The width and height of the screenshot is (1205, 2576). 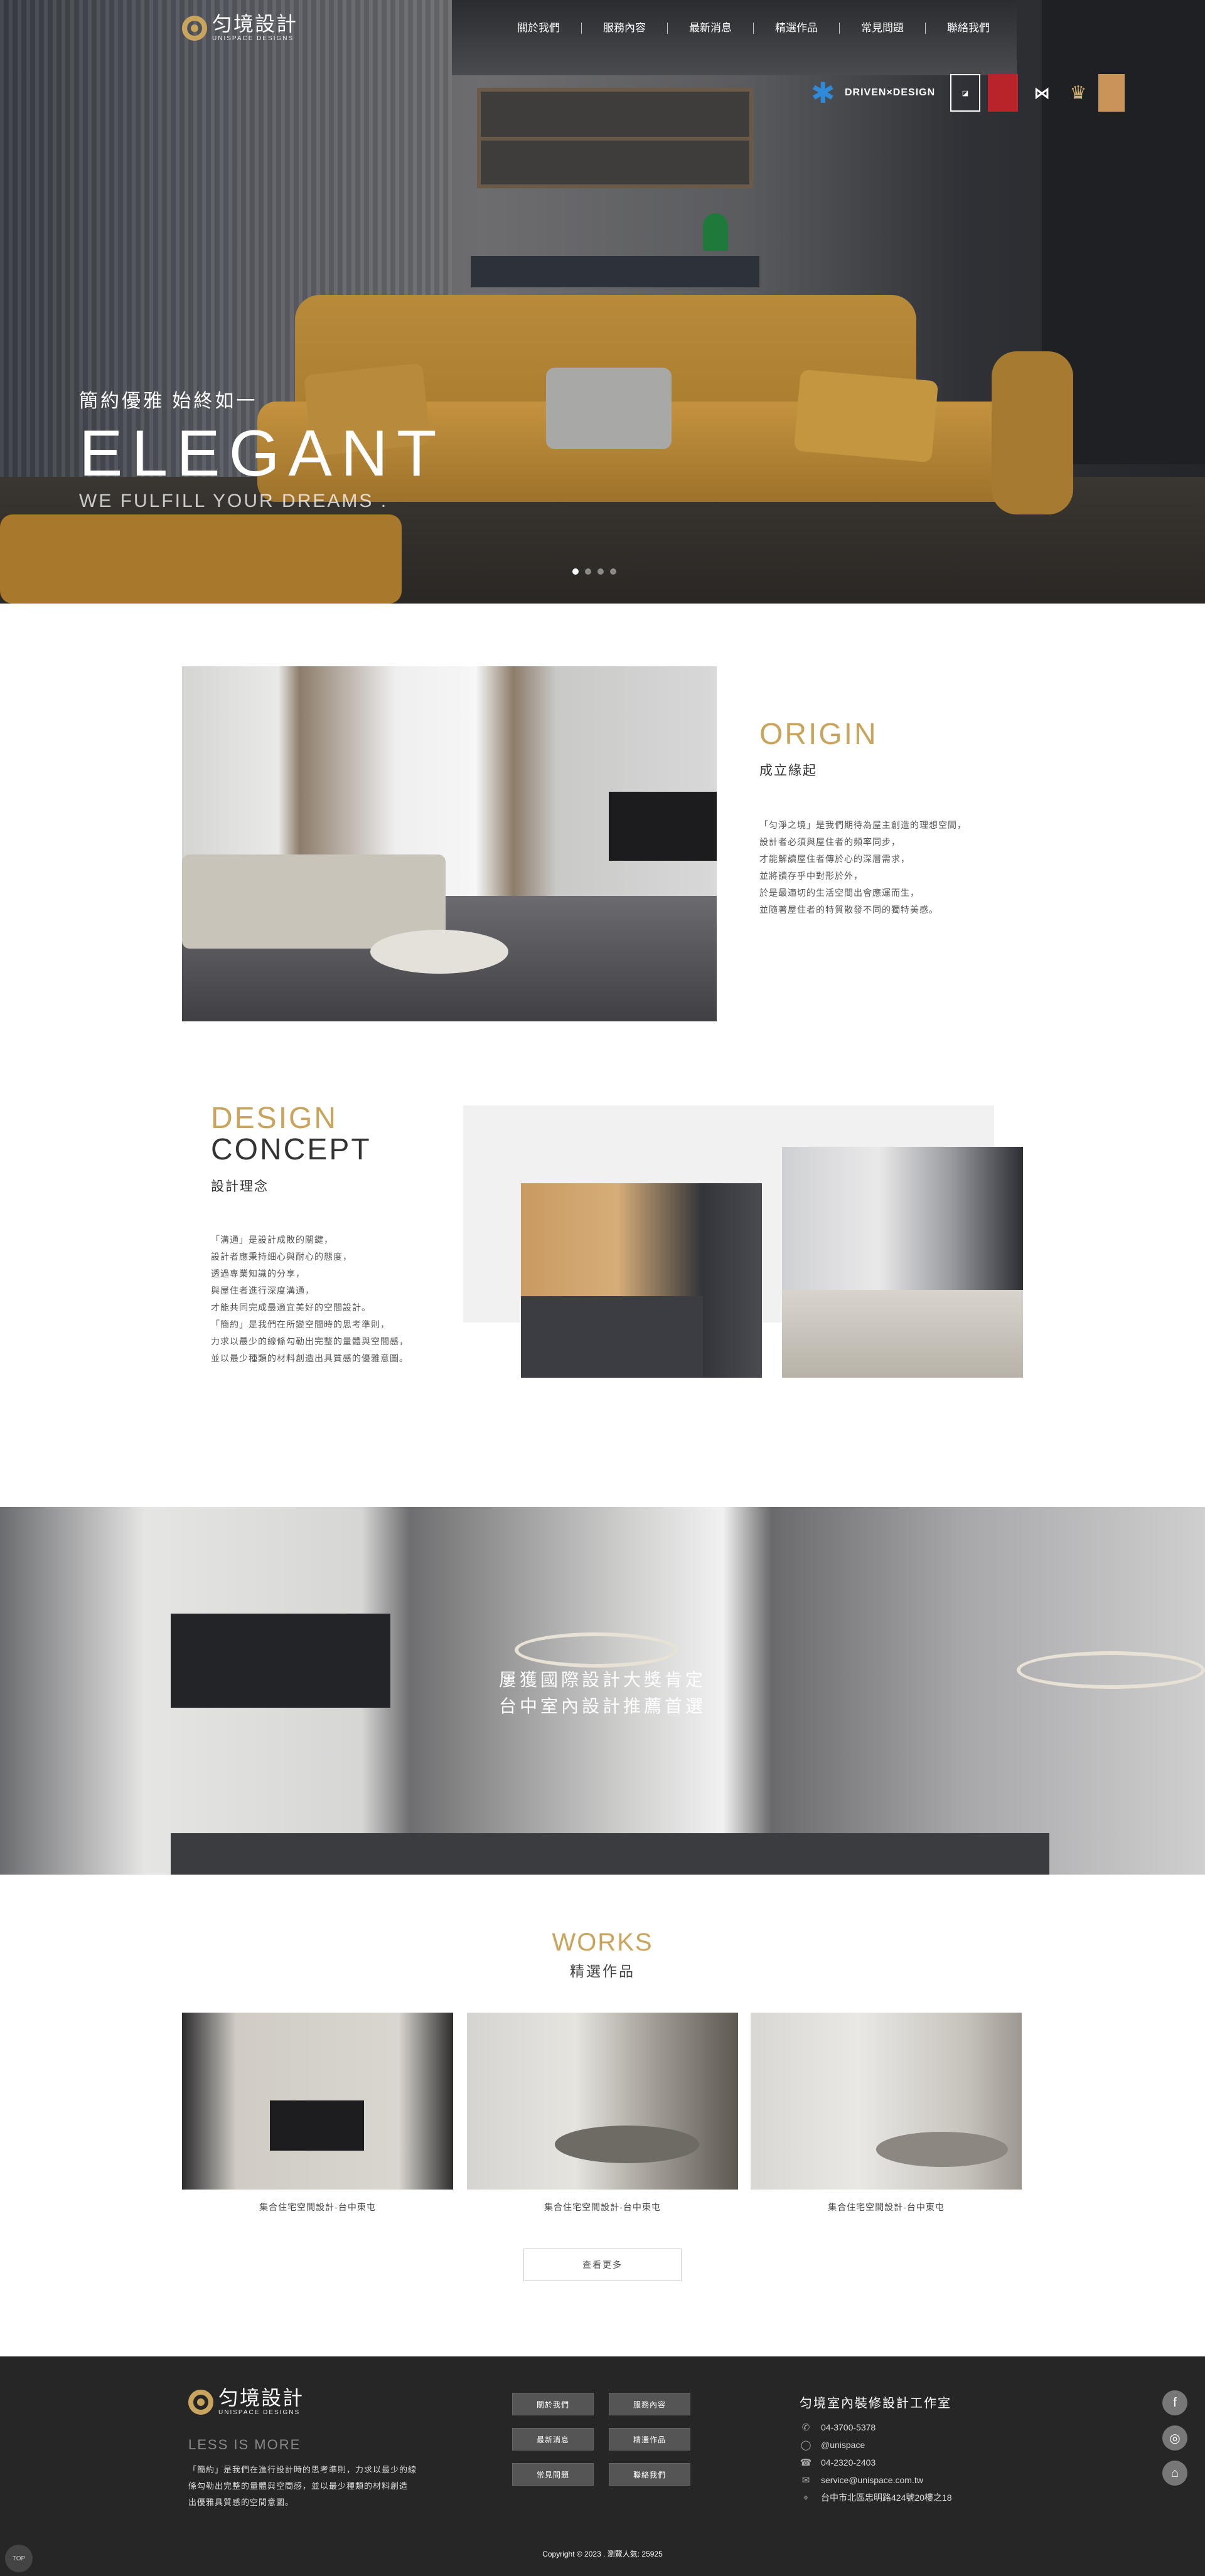 What do you see at coordinates (848, 2427) in the screenshot?
I see `contact-phone-text: 04-3700-5378` at bounding box center [848, 2427].